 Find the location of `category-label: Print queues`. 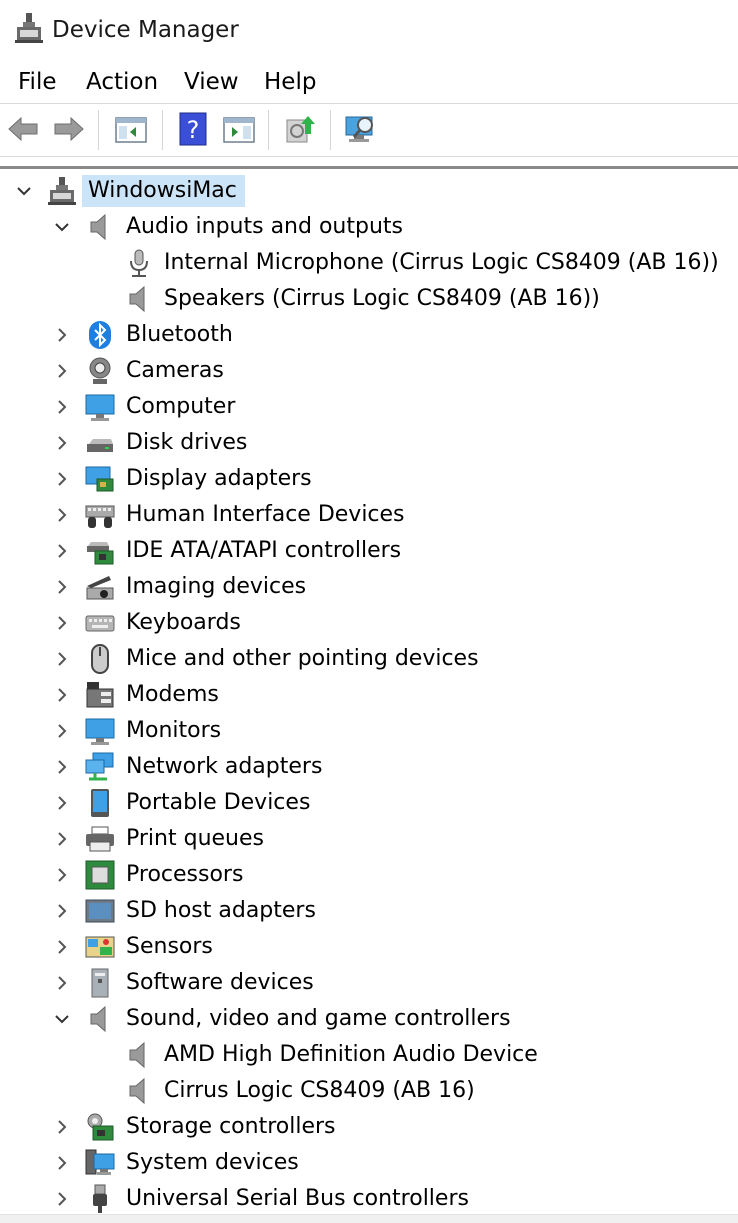

category-label: Print queues is located at coordinates (195, 839).